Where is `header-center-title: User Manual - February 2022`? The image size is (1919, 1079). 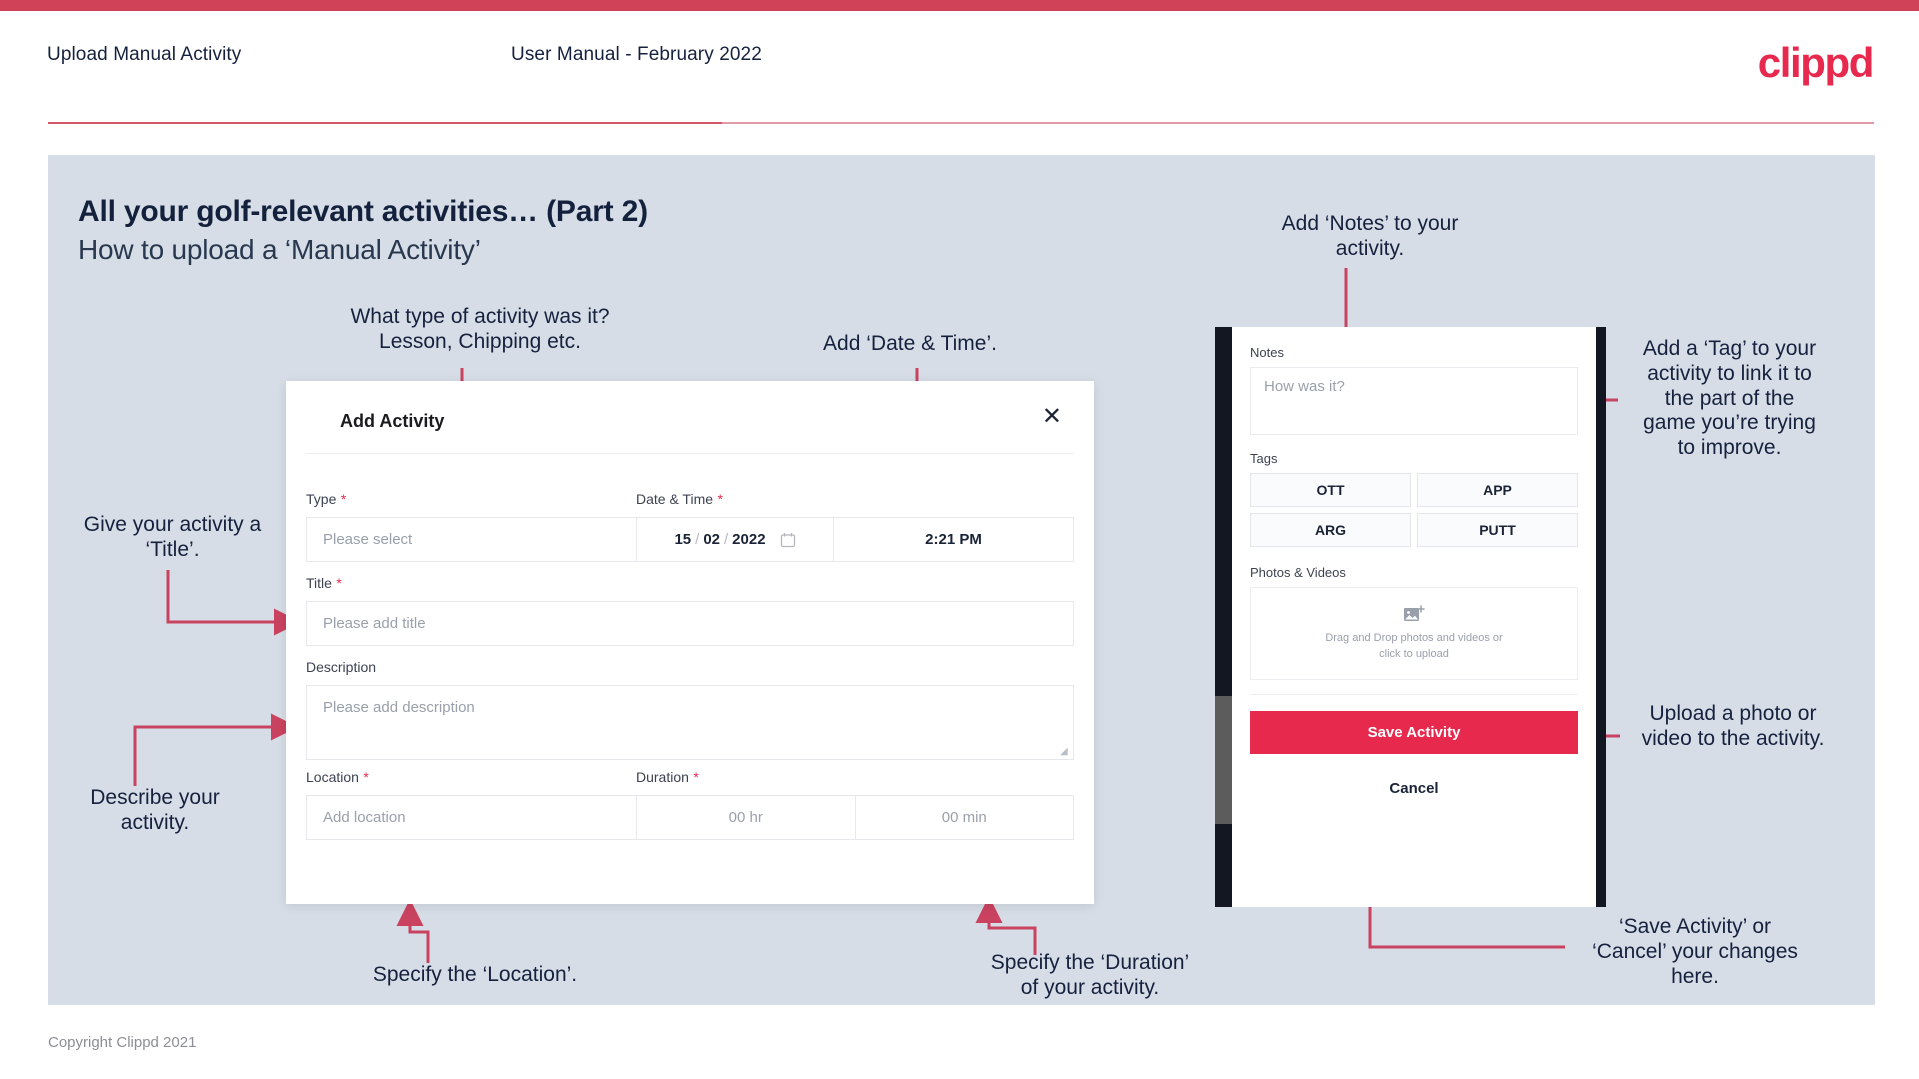 header-center-title: User Manual - February 2022 is located at coordinates (636, 54).